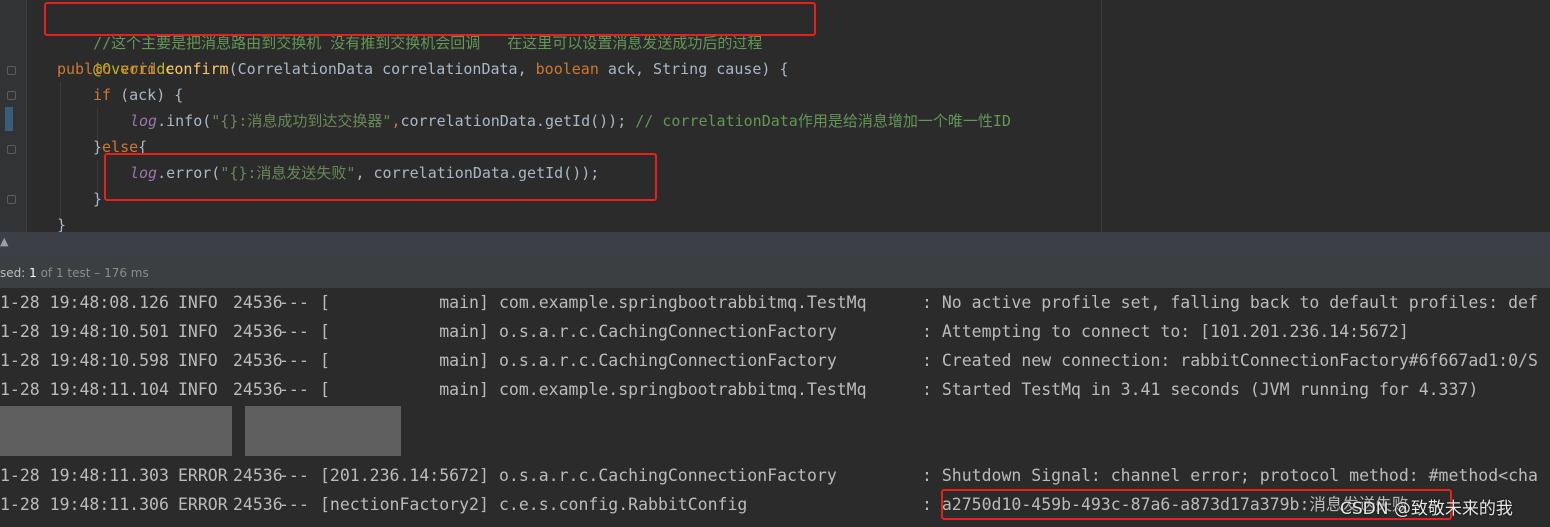 The image size is (1550, 527). Describe the element at coordinates (775, 245) in the screenshot. I see `panel-splitter: ▲` at that location.